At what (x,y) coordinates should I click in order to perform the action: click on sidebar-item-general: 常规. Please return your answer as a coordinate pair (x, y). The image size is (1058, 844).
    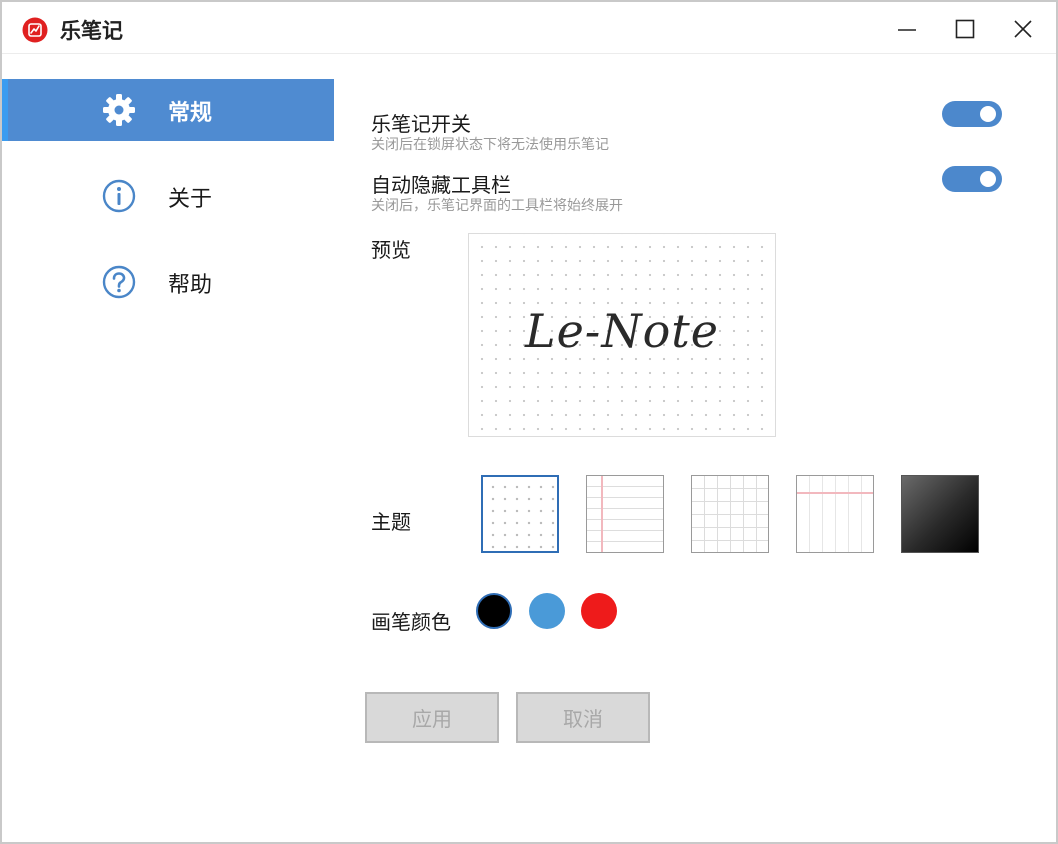
    Looking at the image, I should click on (168, 110).